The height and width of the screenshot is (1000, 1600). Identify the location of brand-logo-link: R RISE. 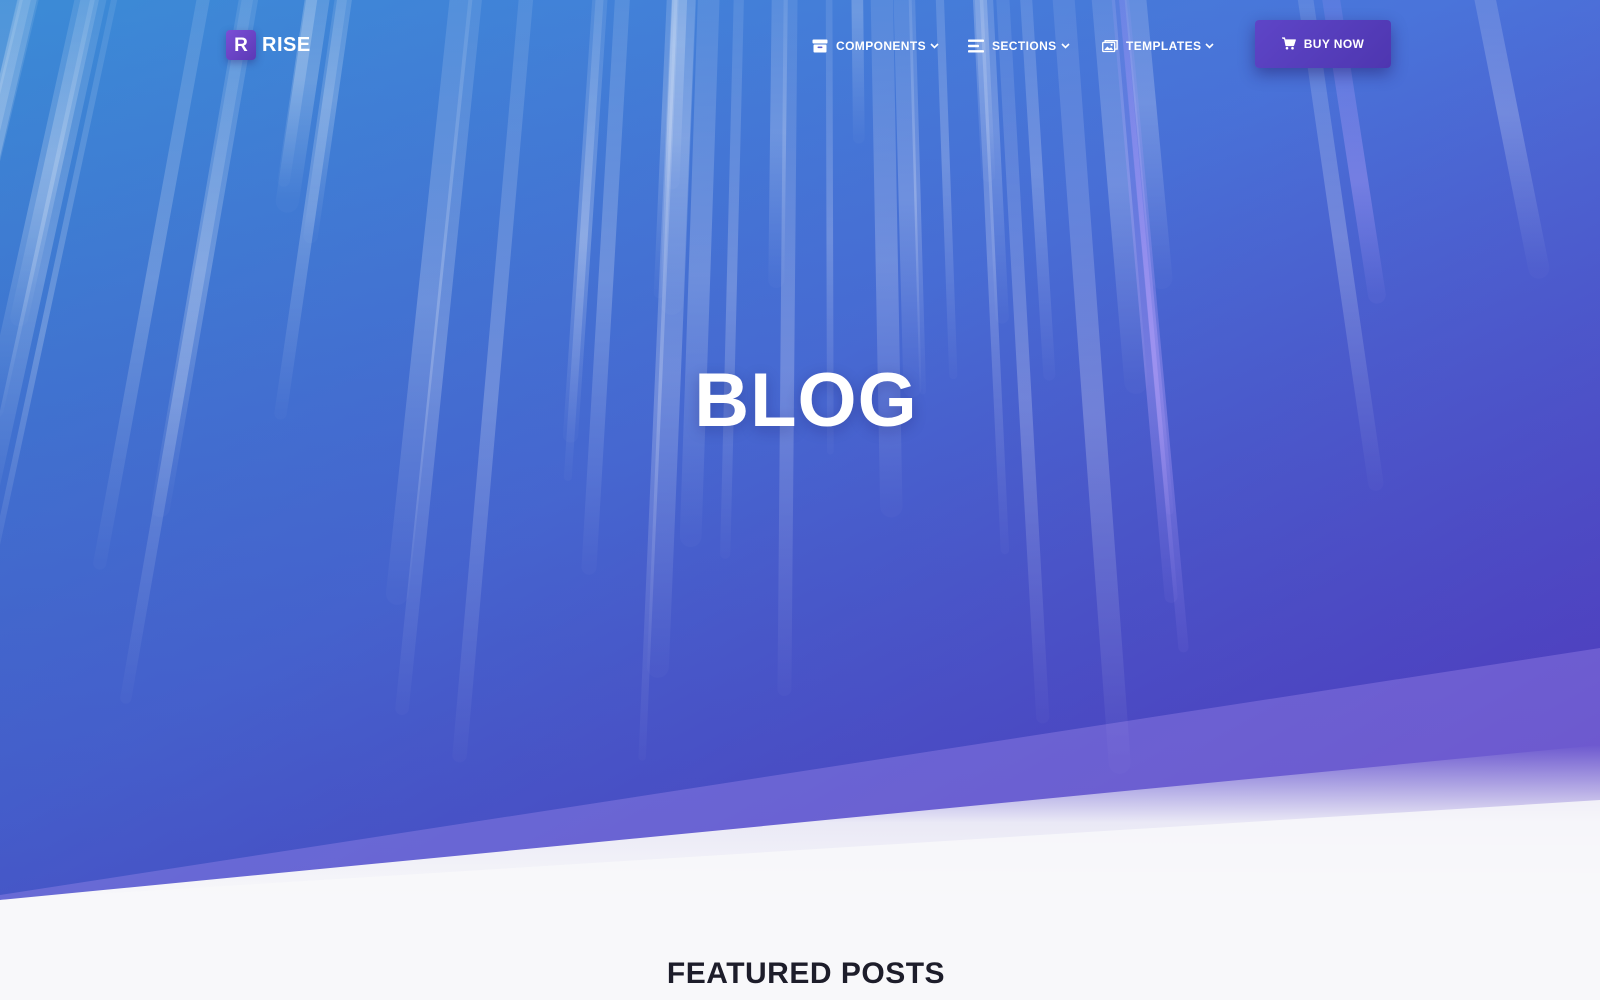
(268, 45).